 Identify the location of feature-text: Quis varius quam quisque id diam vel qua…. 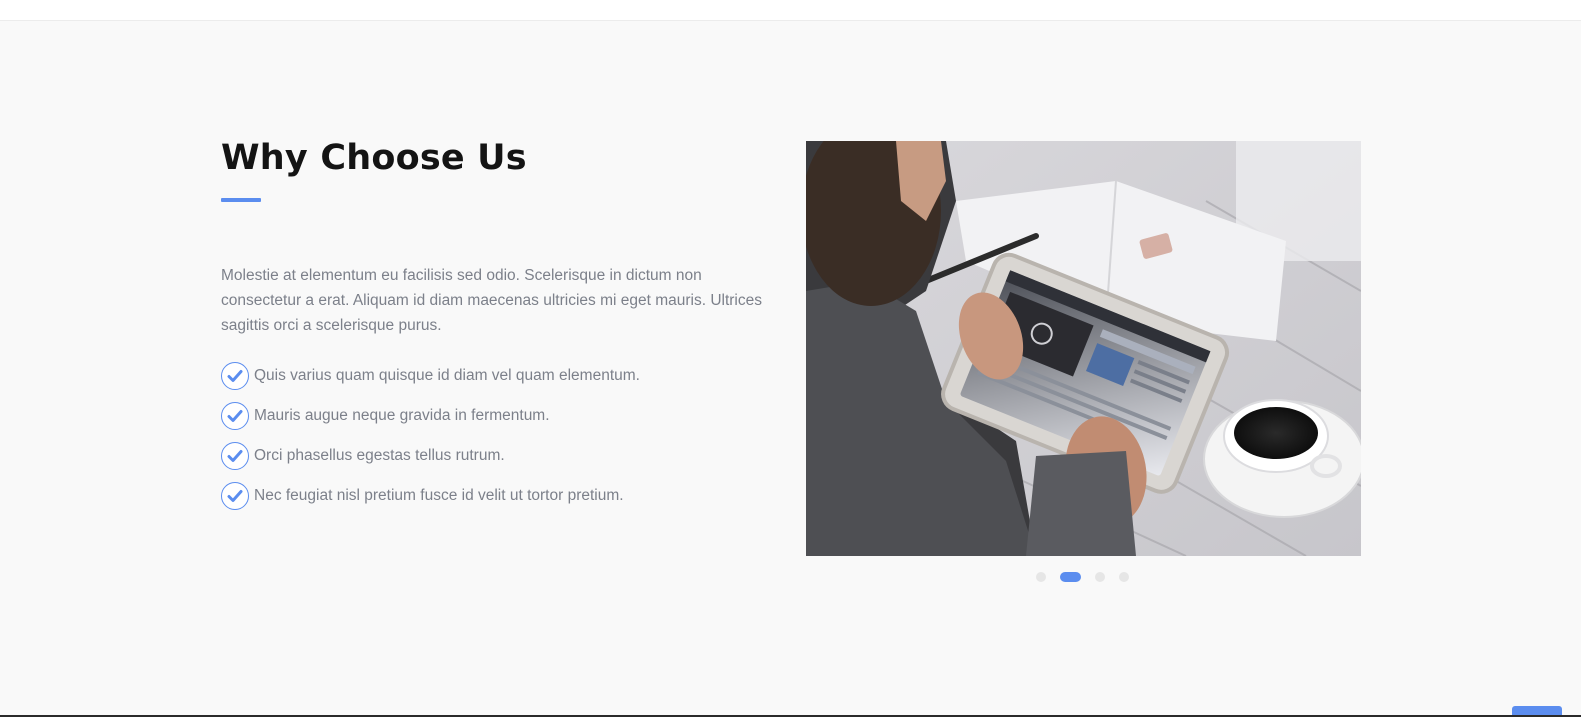
(447, 375).